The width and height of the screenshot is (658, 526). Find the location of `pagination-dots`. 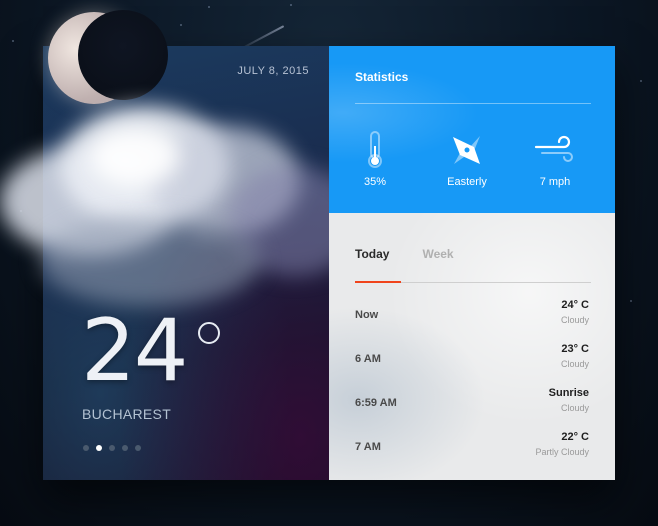

pagination-dots is located at coordinates (112, 448).